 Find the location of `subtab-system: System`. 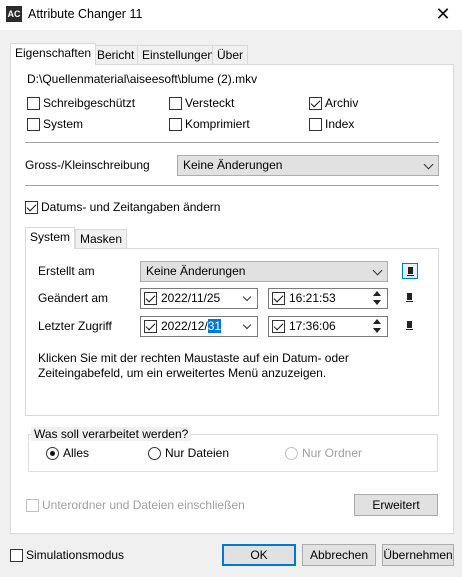

subtab-system: System is located at coordinates (50, 238).